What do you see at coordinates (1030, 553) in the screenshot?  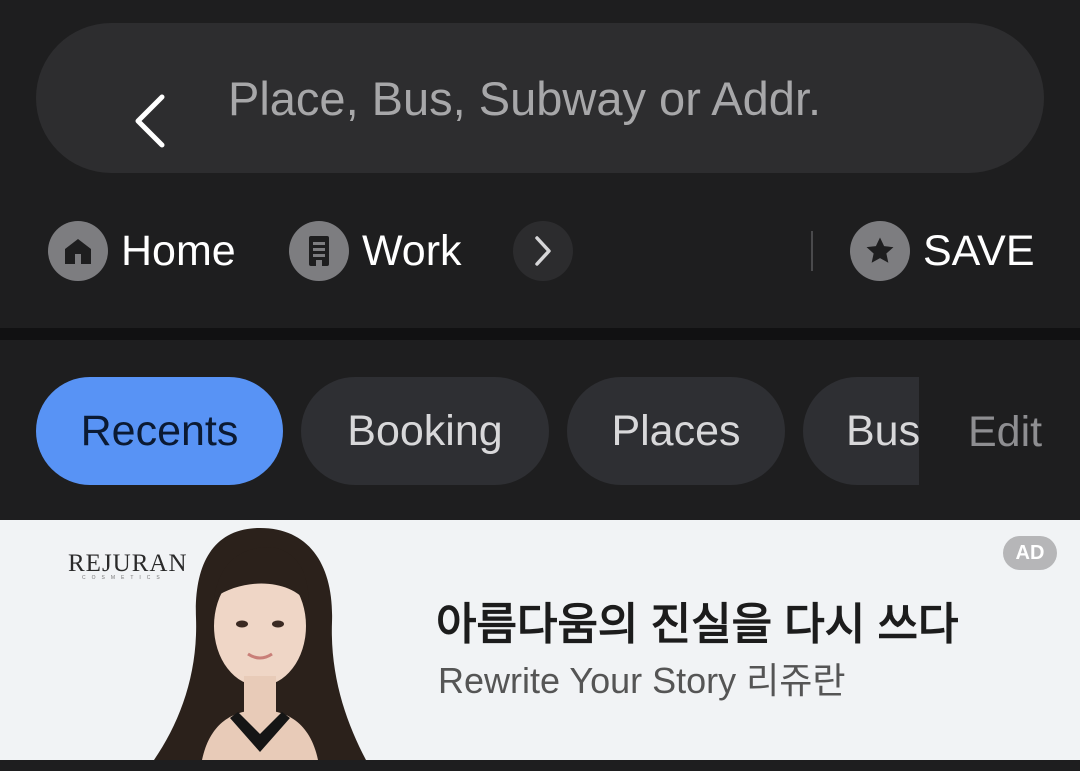 I see `ad-badge: AD` at bounding box center [1030, 553].